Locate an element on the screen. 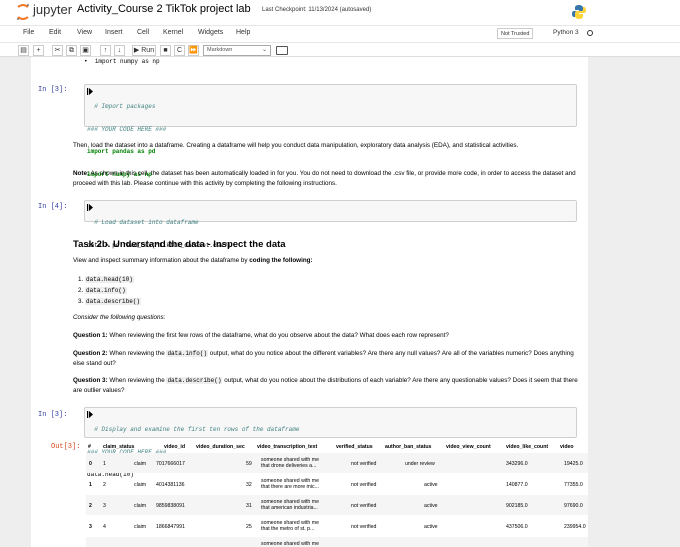 This screenshot has width=680, height=547. q2-code: data.info() is located at coordinates (187, 353).